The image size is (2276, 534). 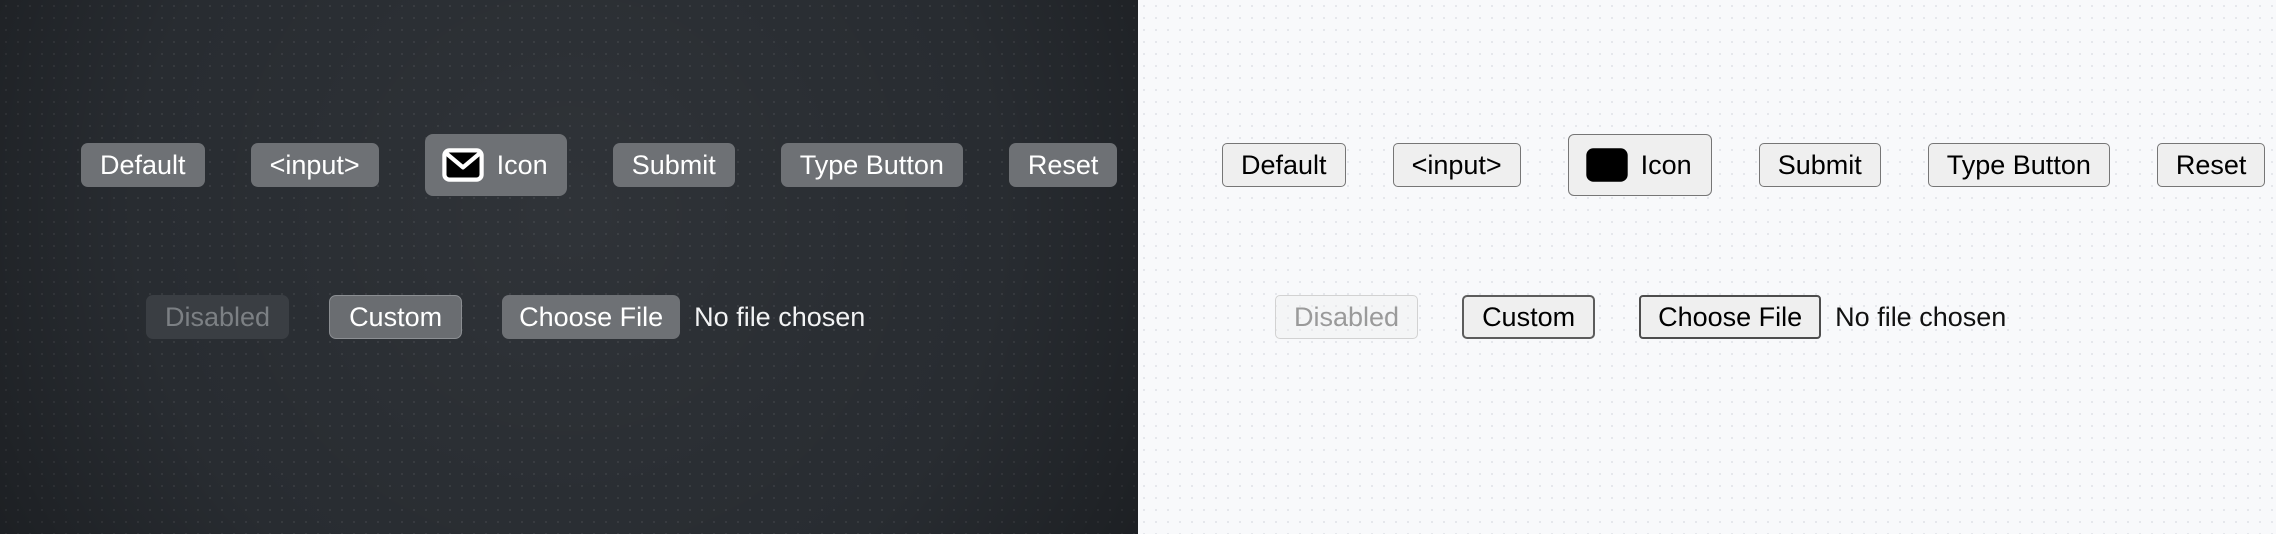 I want to click on choose-file-button-light: Choose File, so click(x=1730, y=317).